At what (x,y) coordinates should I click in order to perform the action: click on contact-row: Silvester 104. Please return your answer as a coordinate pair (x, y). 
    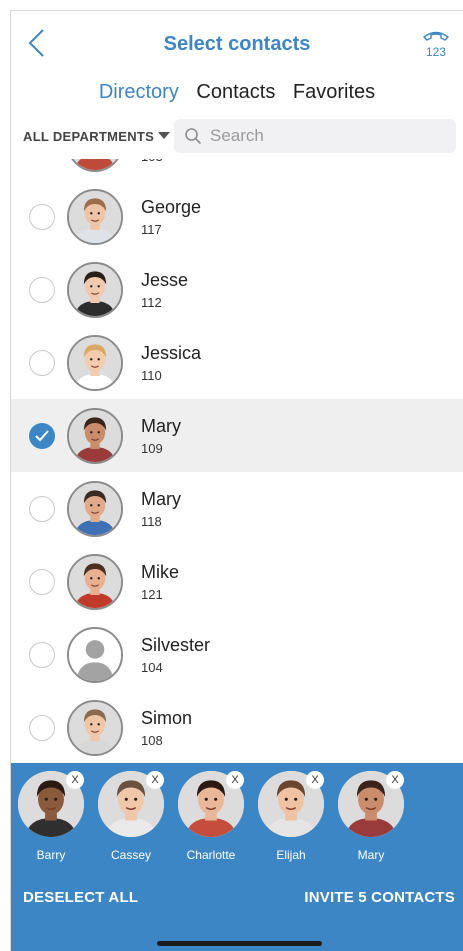
    Looking at the image, I should click on (237, 654).